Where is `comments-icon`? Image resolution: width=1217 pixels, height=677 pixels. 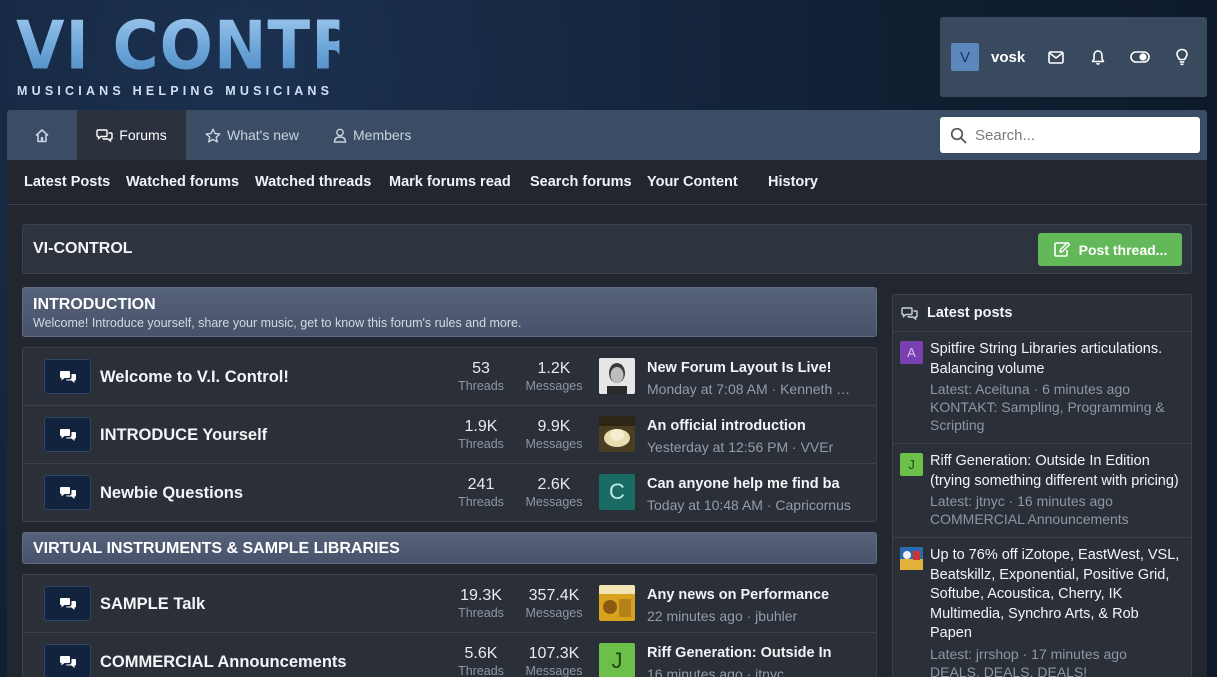 comments-icon is located at coordinates (909, 313).